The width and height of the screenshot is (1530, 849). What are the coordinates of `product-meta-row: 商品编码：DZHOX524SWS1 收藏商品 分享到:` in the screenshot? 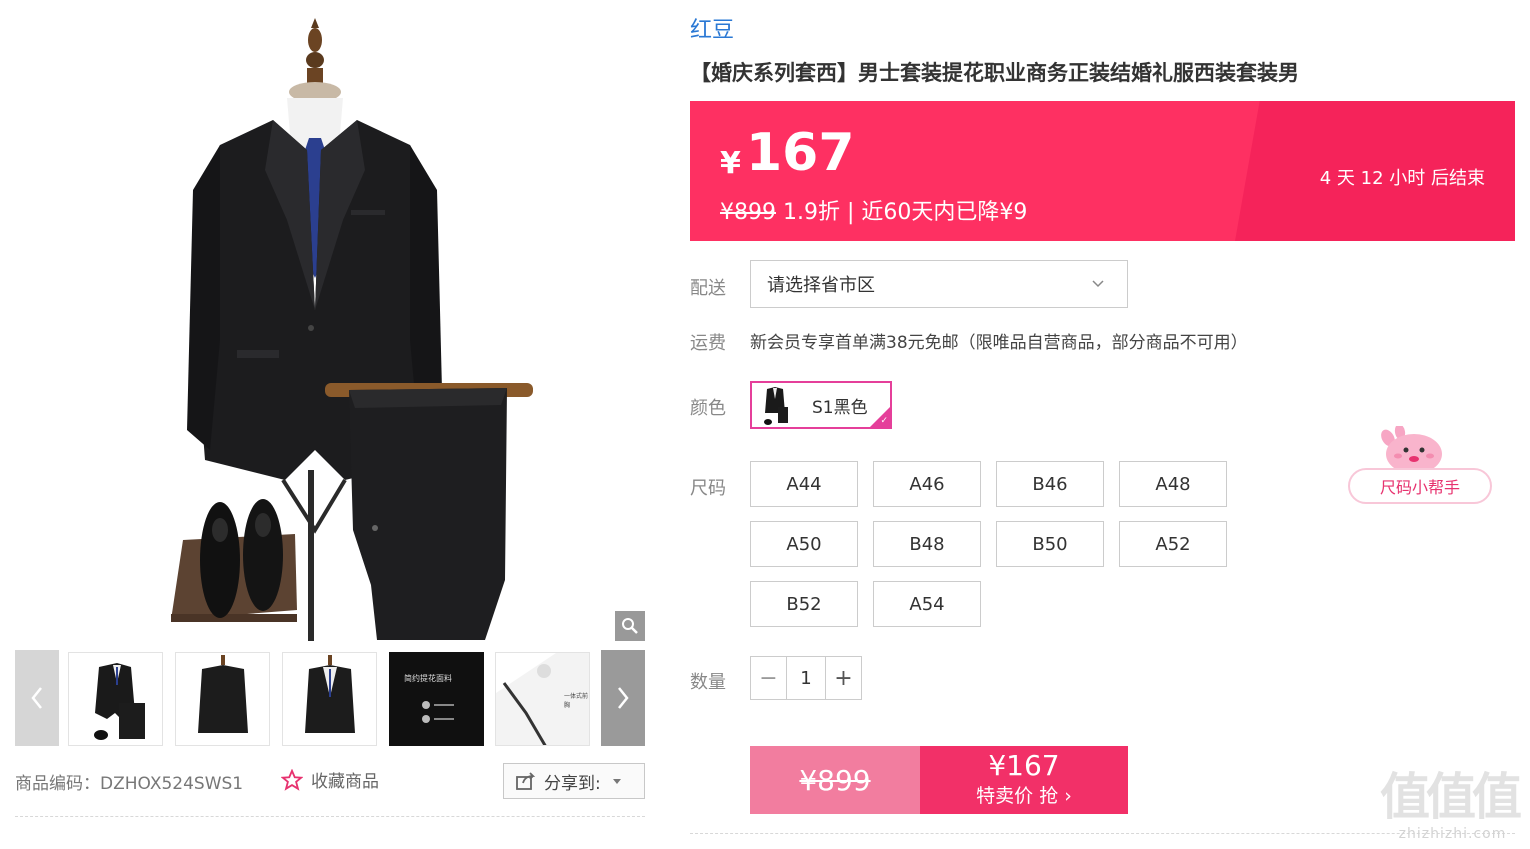 It's located at (330, 781).